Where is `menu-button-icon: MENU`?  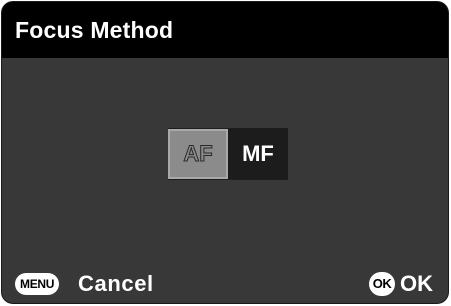 menu-button-icon: MENU is located at coordinates (37, 284).